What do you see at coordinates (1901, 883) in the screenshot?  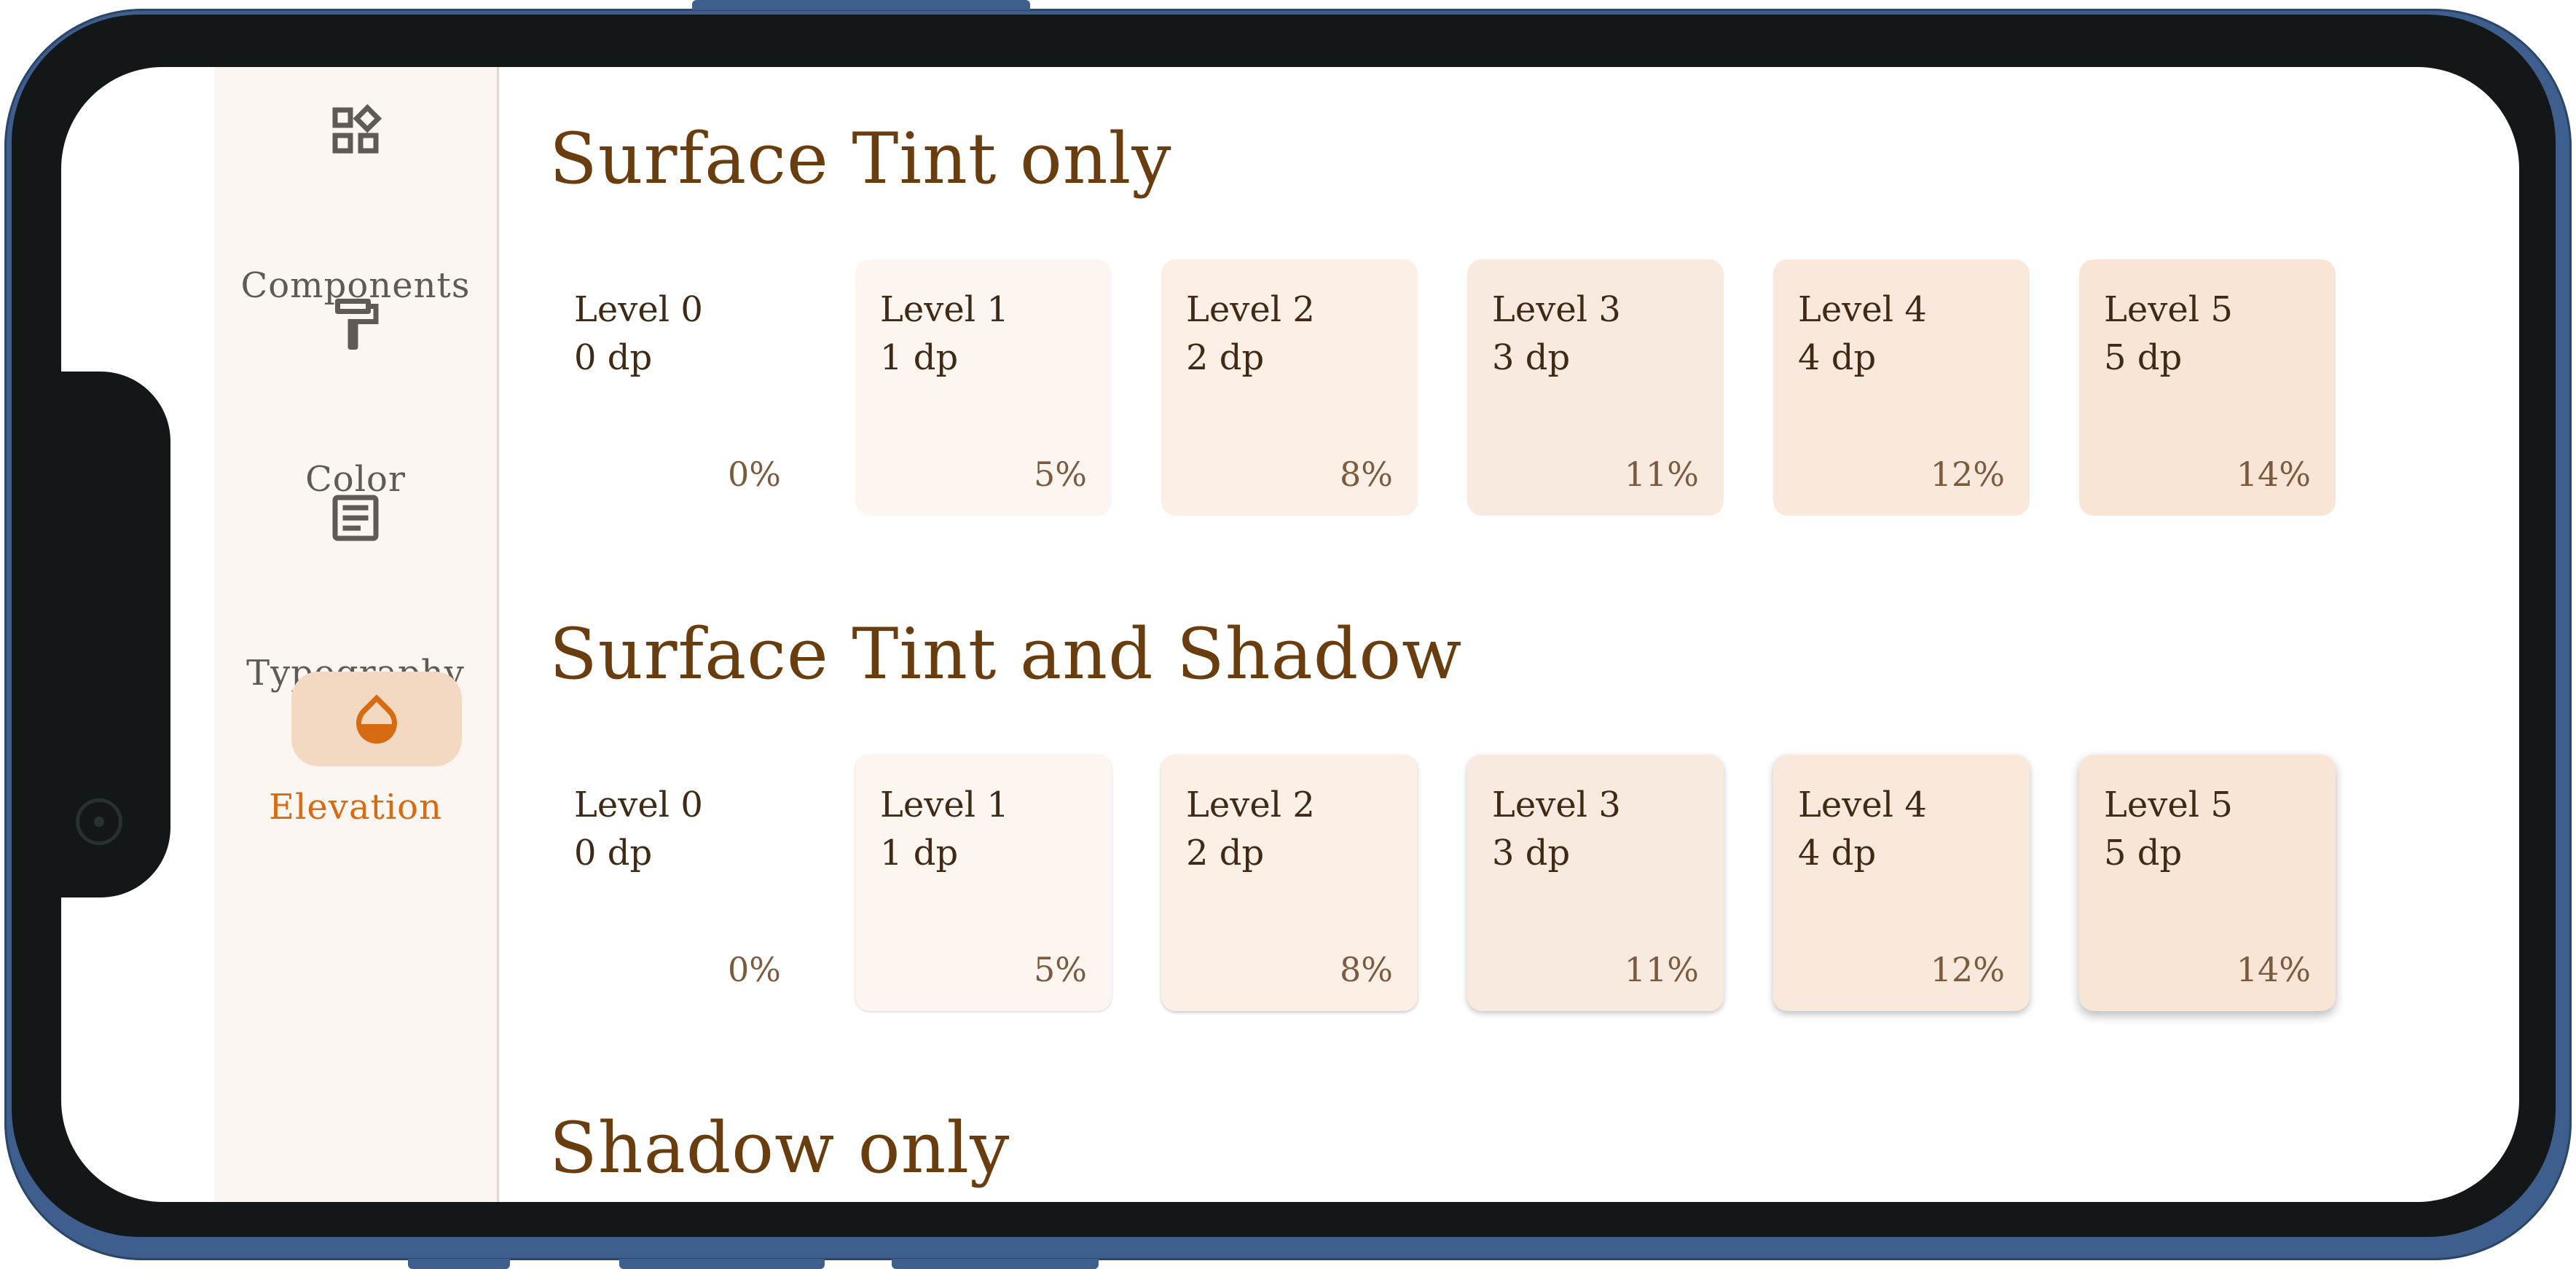 I see `card-tint-shadow-level-4: Level 4 4 dp 12%` at bounding box center [1901, 883].